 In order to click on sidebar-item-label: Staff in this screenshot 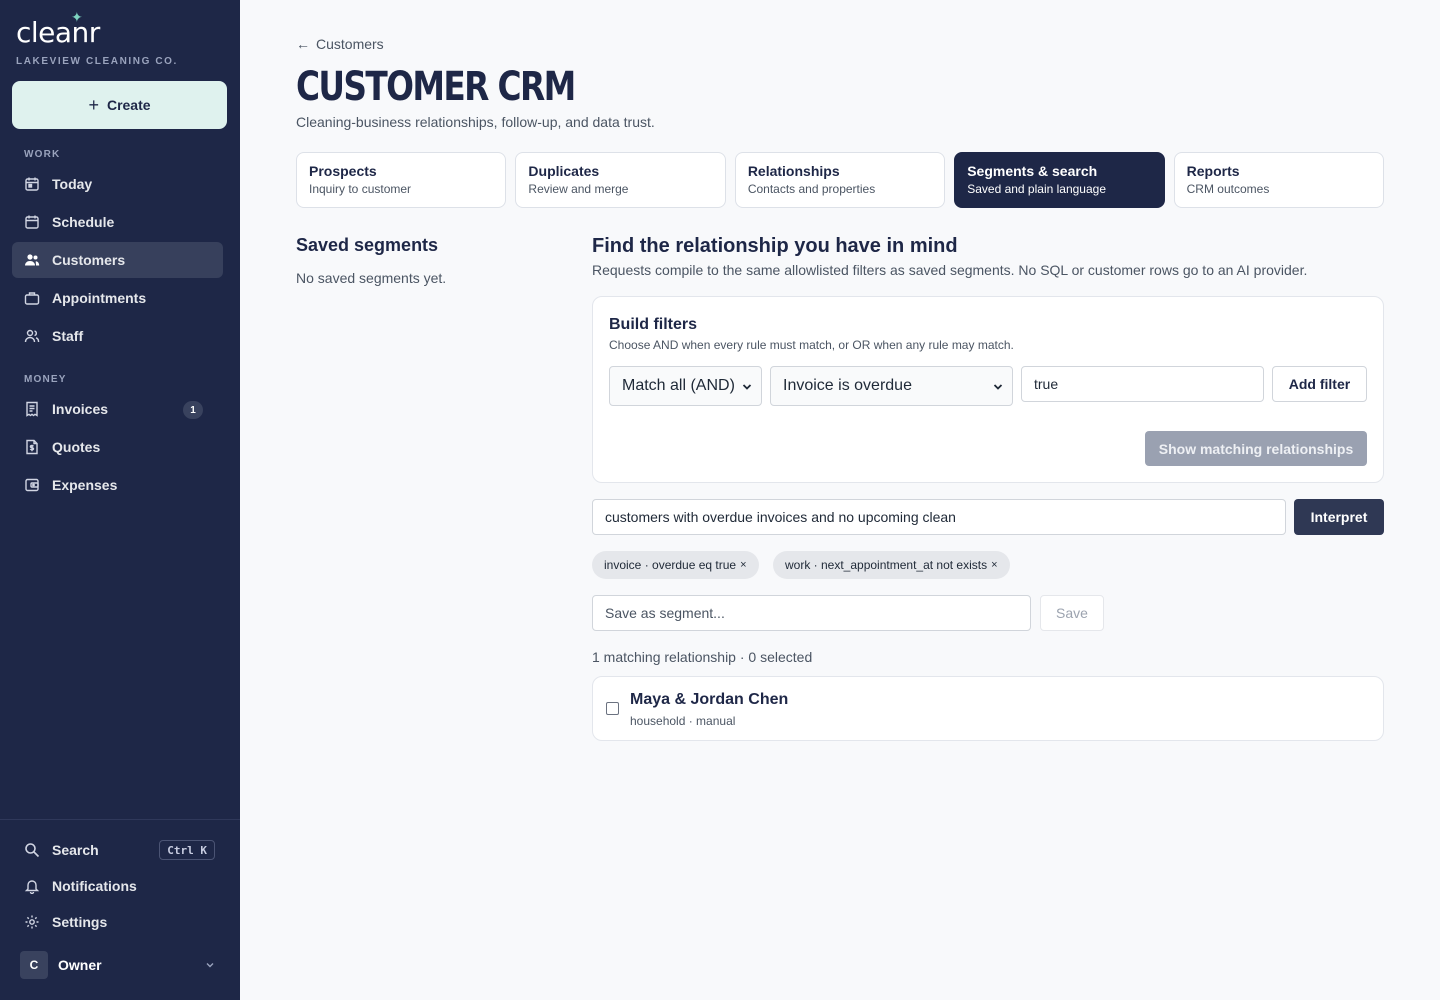, I will do `click(68, 336)`.